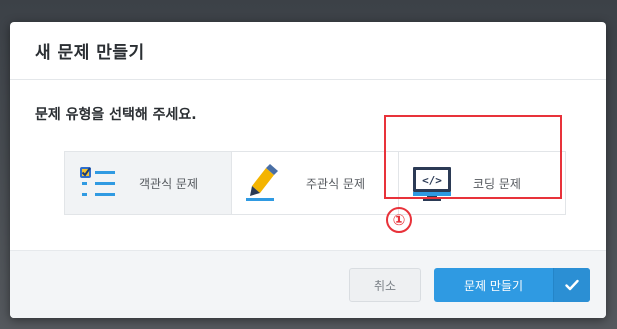  Describe the element at coordinates (497, 183) in the screenshot. I see `option-label-coding: 코딩 문제` at that location.